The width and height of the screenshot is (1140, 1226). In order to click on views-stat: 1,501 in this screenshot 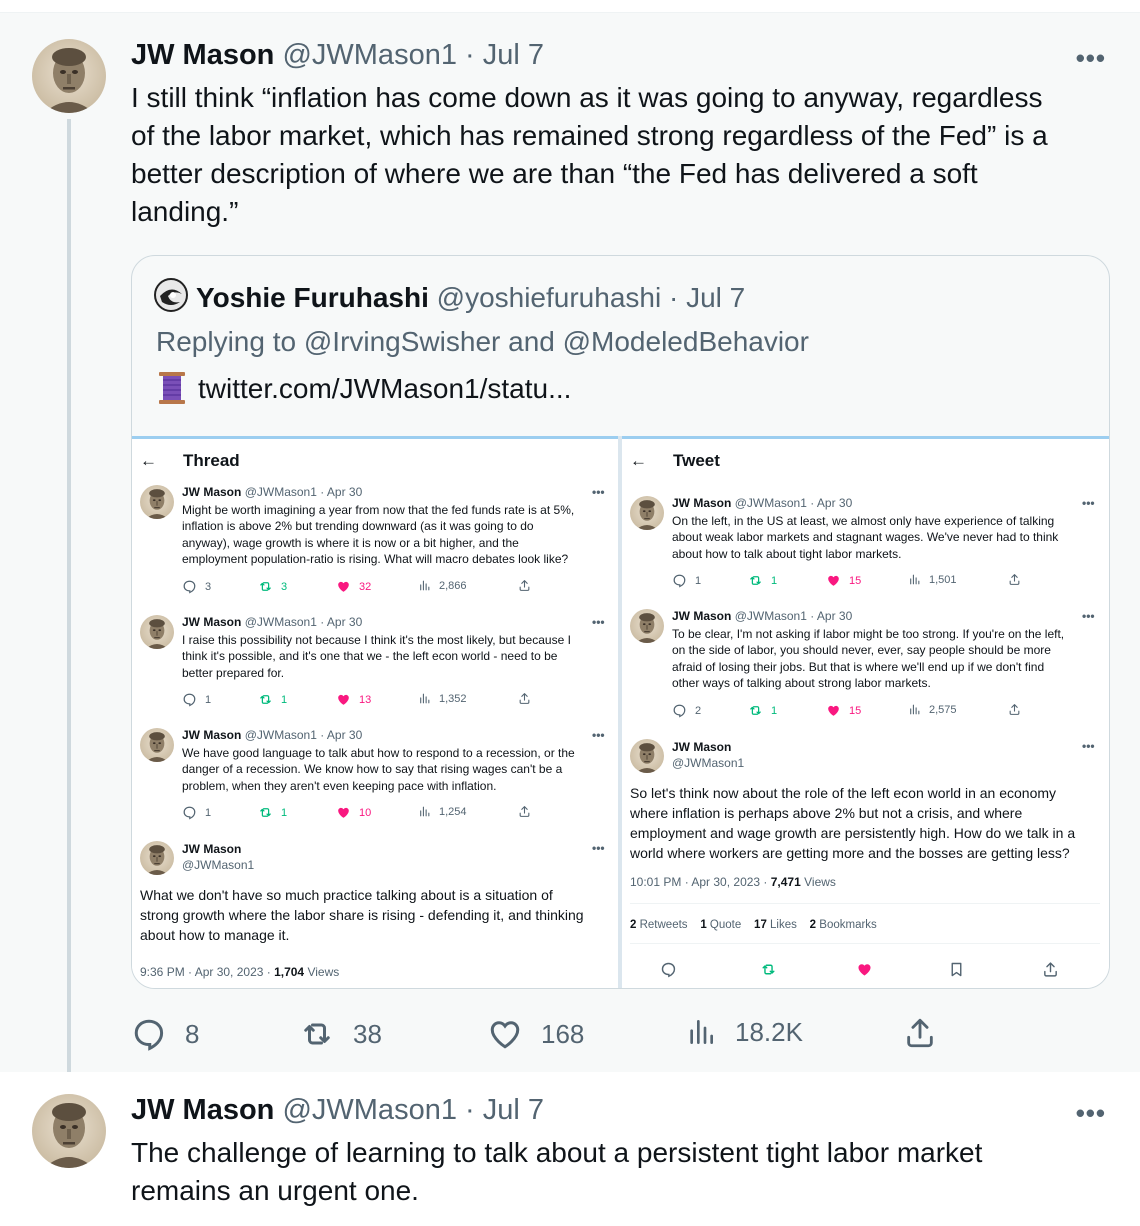, I will do `click(932, 579)`.